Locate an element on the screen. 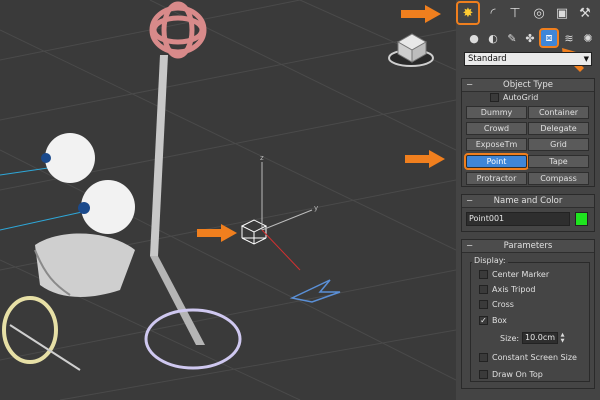 This screenshot has height=400, width=600. dummy-button: Dummy is located at coordinates (496, 112).